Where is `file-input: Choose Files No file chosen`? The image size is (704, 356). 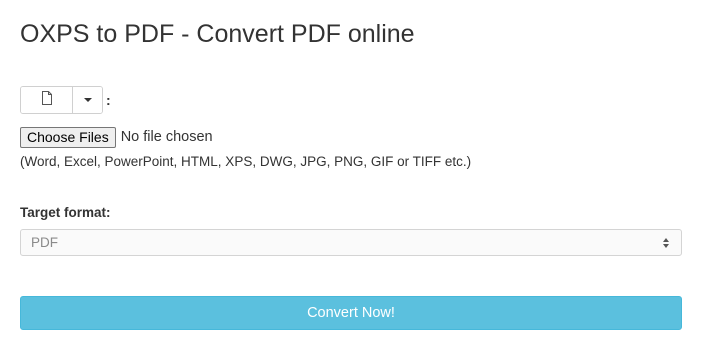
file-input: Choose Files No file chosen is located at coordinates (116, 137).